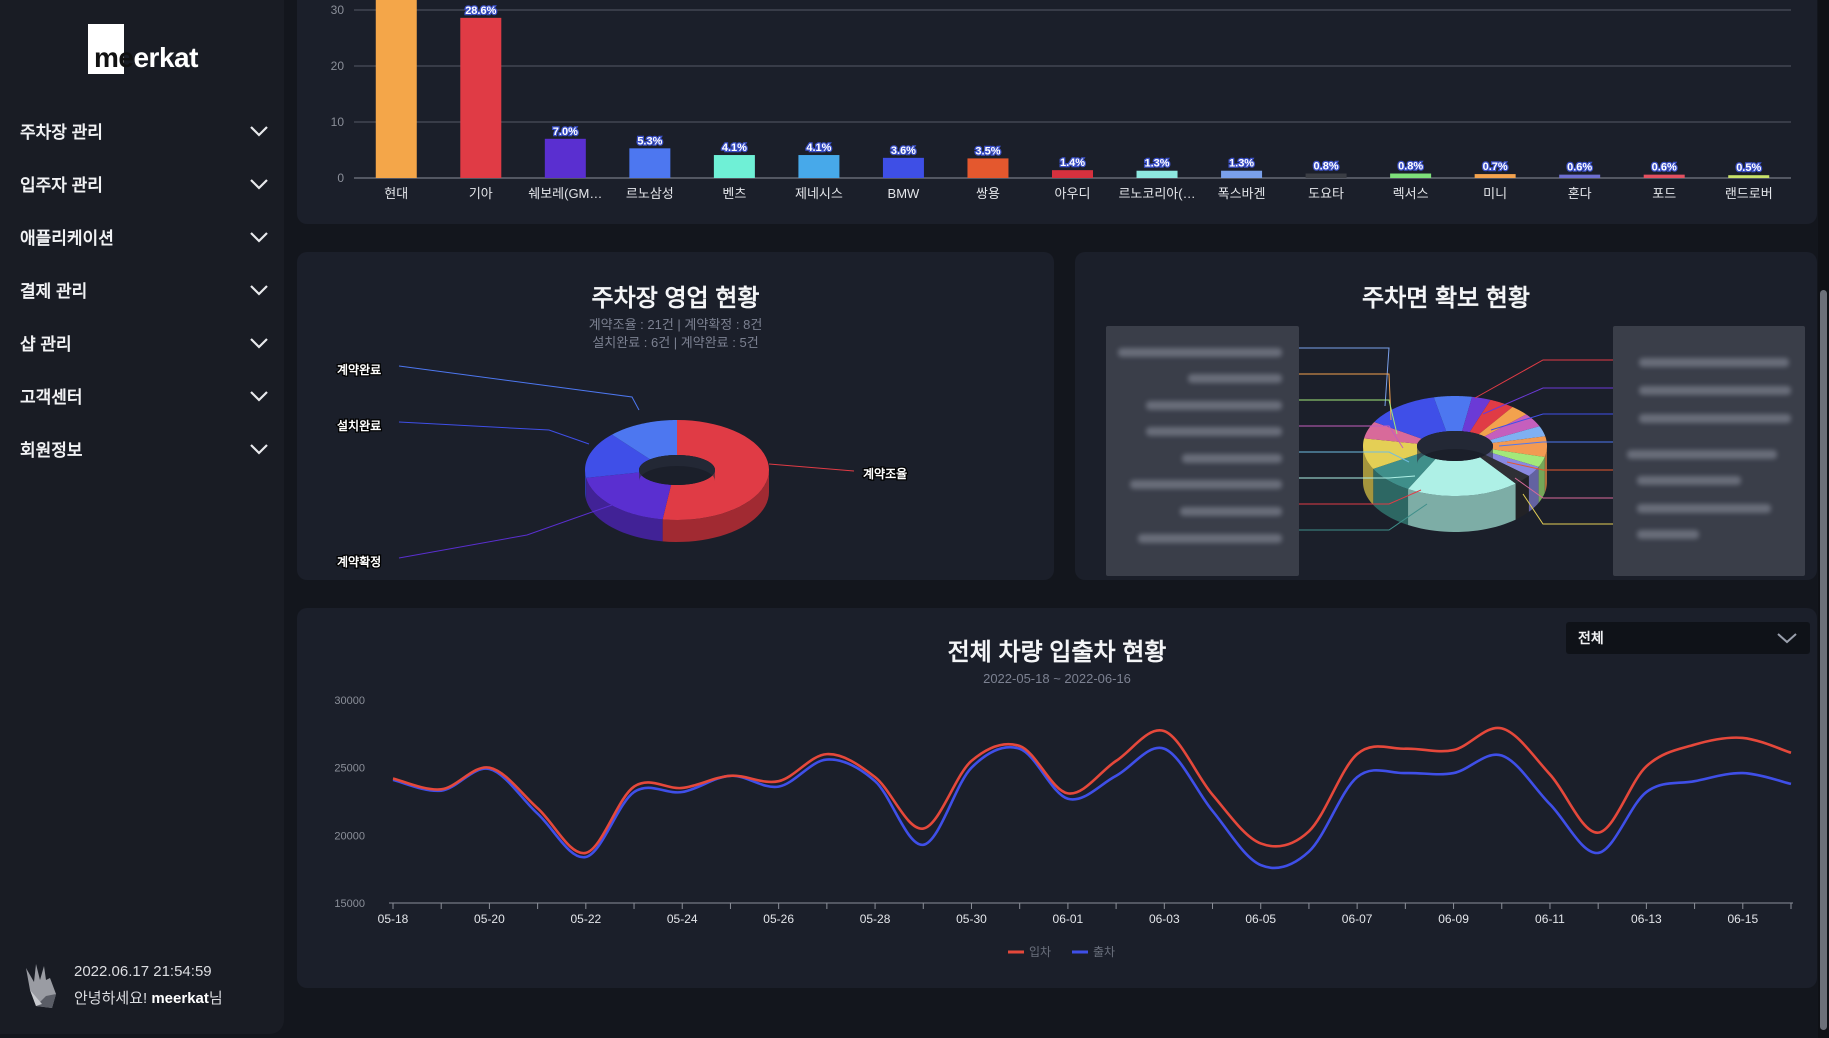 The height and width of the screenshot is (1038, 1829). Describe the element at coordinates (1164, 919) in the screenshot. I see `x-tick-label: 06-03` at that location.